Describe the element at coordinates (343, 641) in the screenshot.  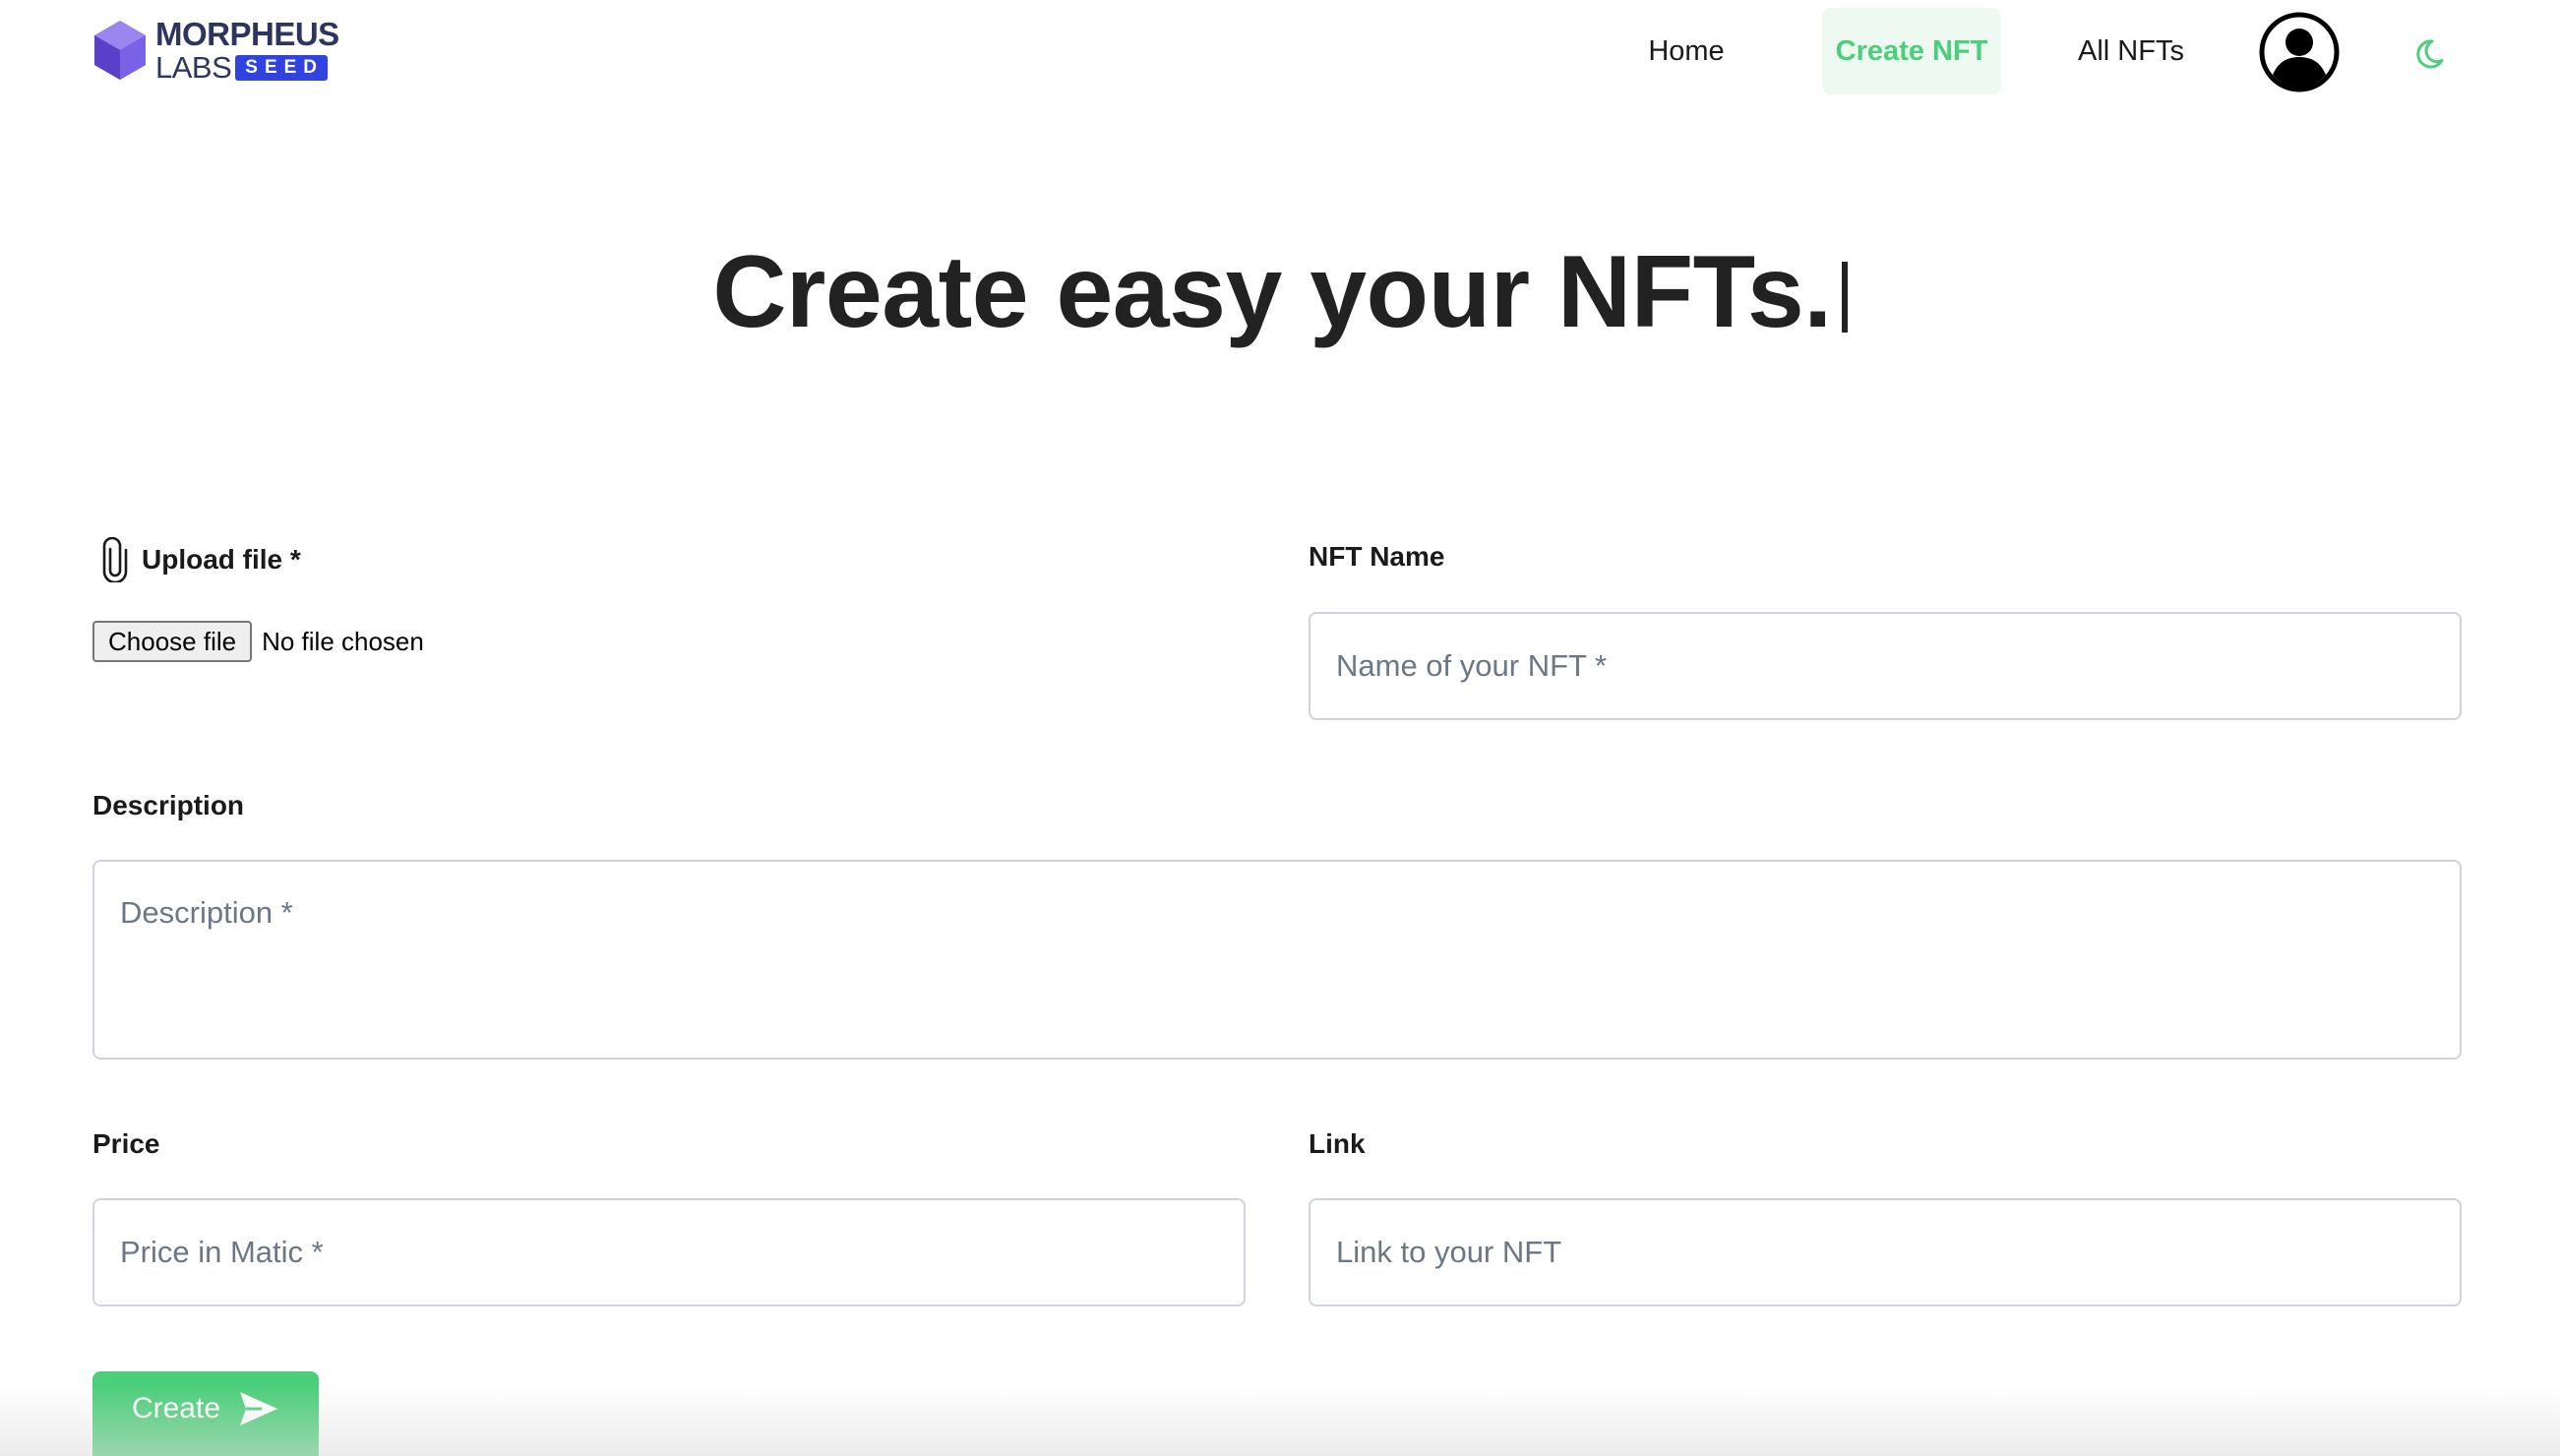
I see `file-status-text: No file chosen` at that location.